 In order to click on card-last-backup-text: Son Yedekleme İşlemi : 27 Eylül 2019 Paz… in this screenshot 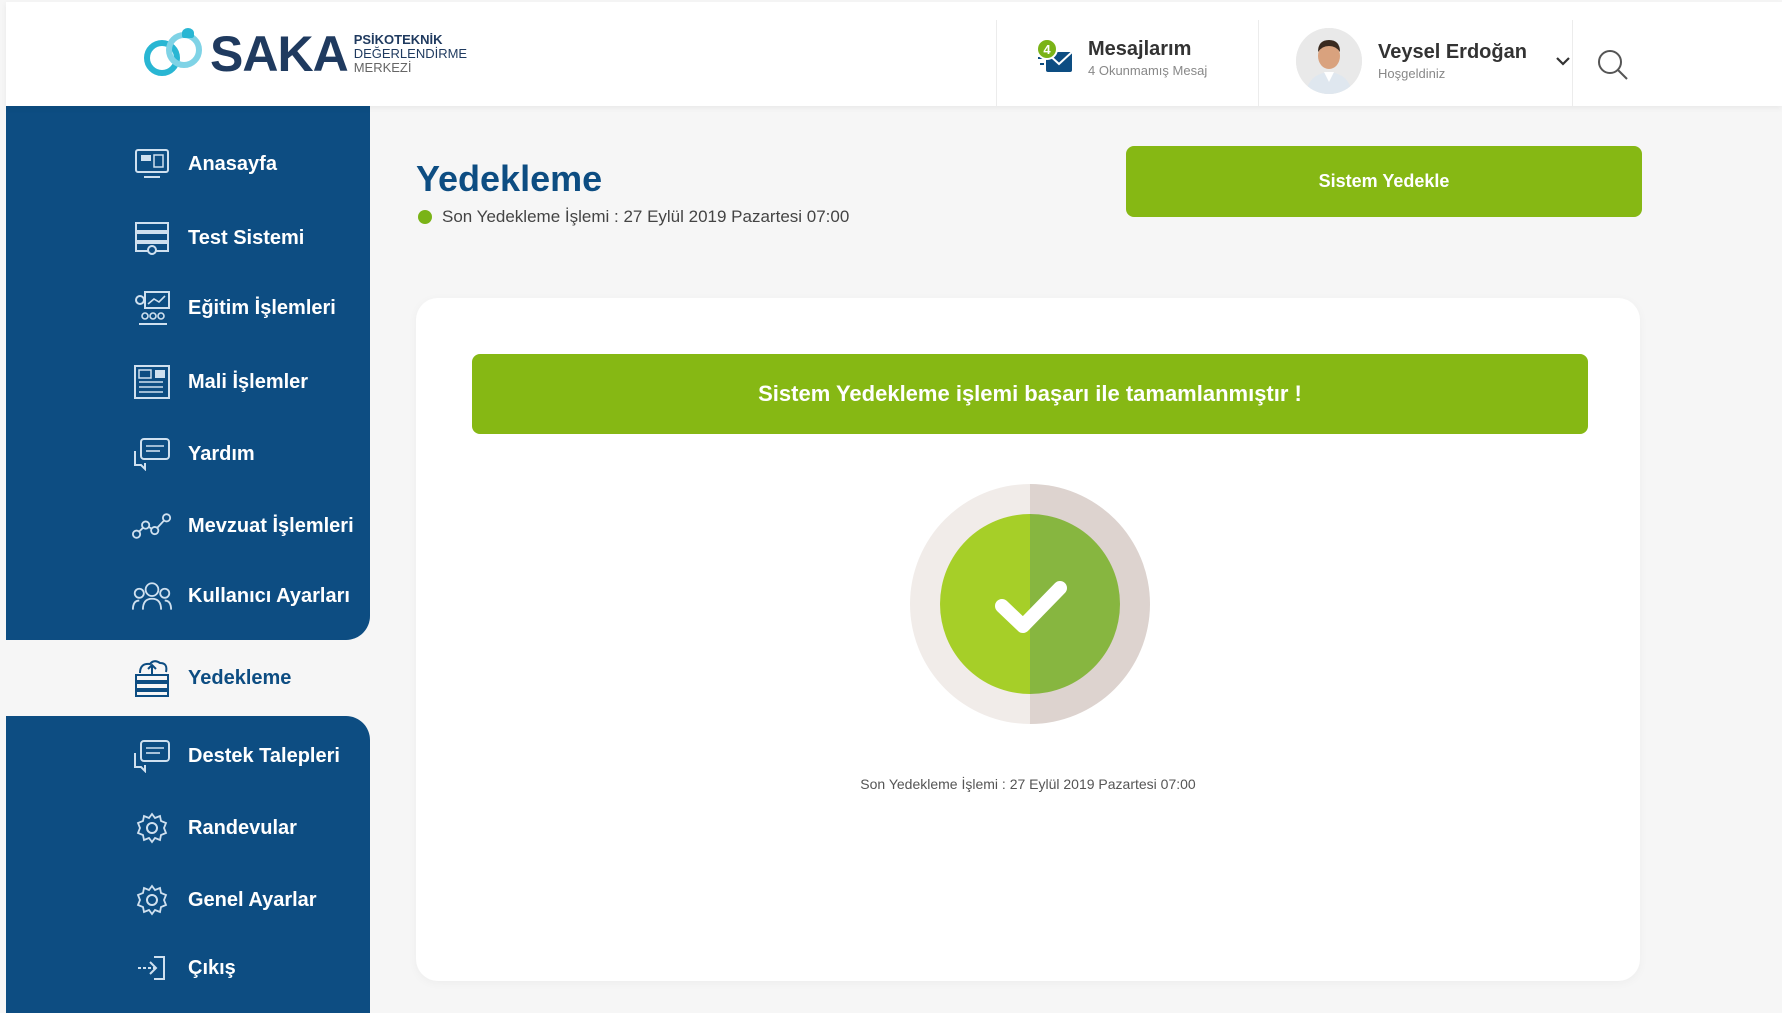, I will do `click(1028, 784)`.